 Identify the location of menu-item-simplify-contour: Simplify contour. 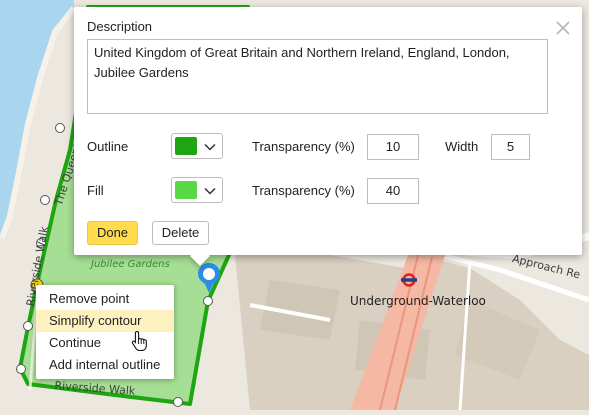
(105, 321).